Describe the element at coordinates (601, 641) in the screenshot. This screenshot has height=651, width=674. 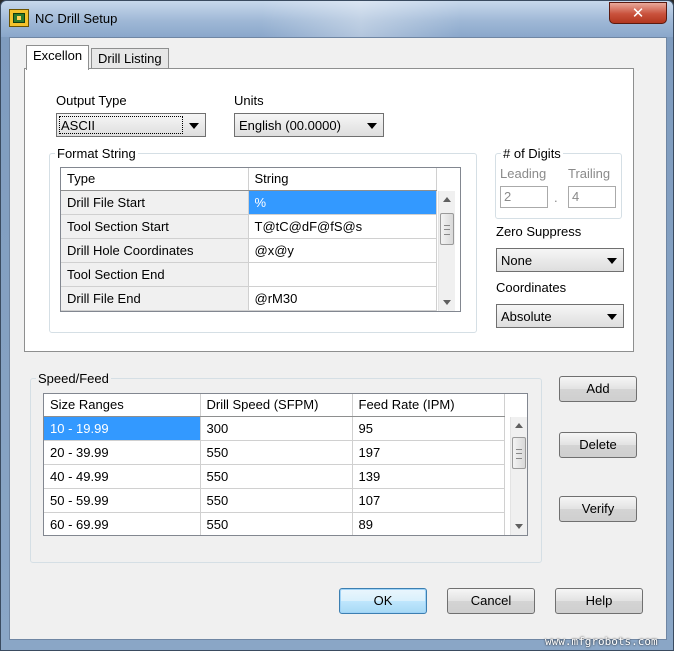
I see `watermark-text: www.mfgrobots.com` at that location.